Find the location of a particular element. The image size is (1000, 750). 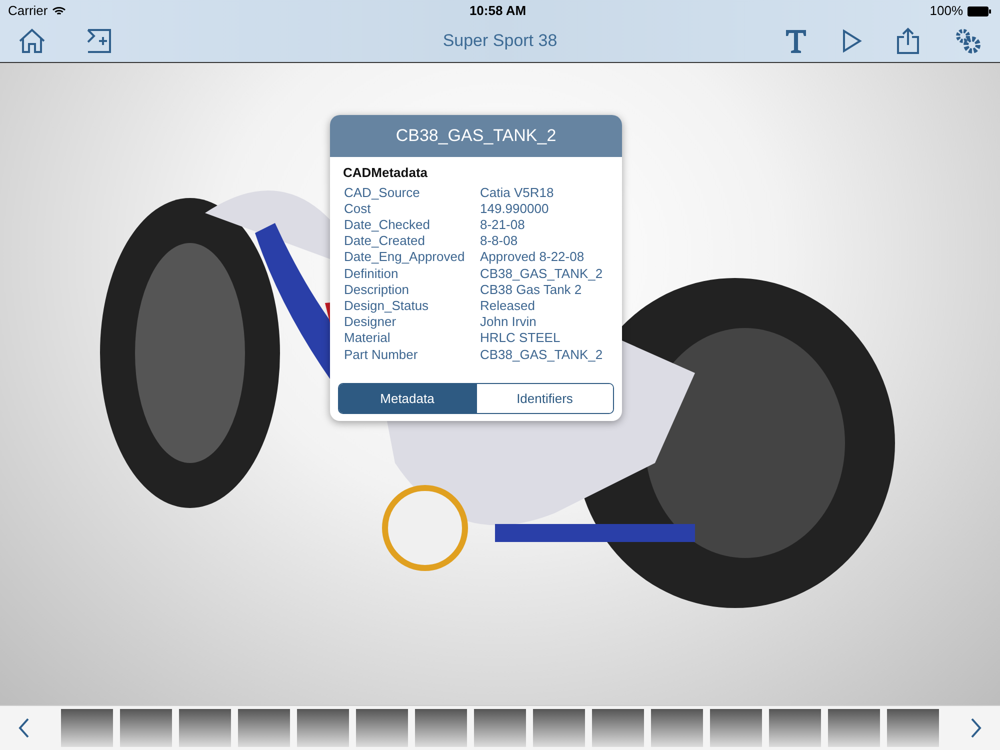

text-button is located at coordinates (796, 41).